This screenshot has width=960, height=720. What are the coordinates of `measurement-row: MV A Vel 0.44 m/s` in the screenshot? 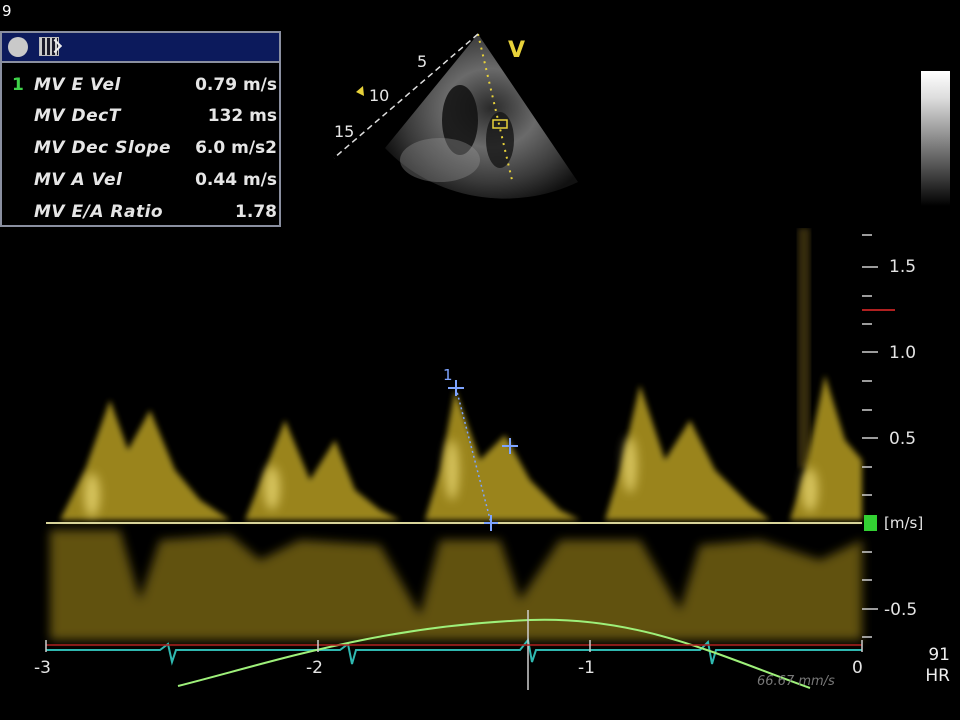 It's located at (140, 181).